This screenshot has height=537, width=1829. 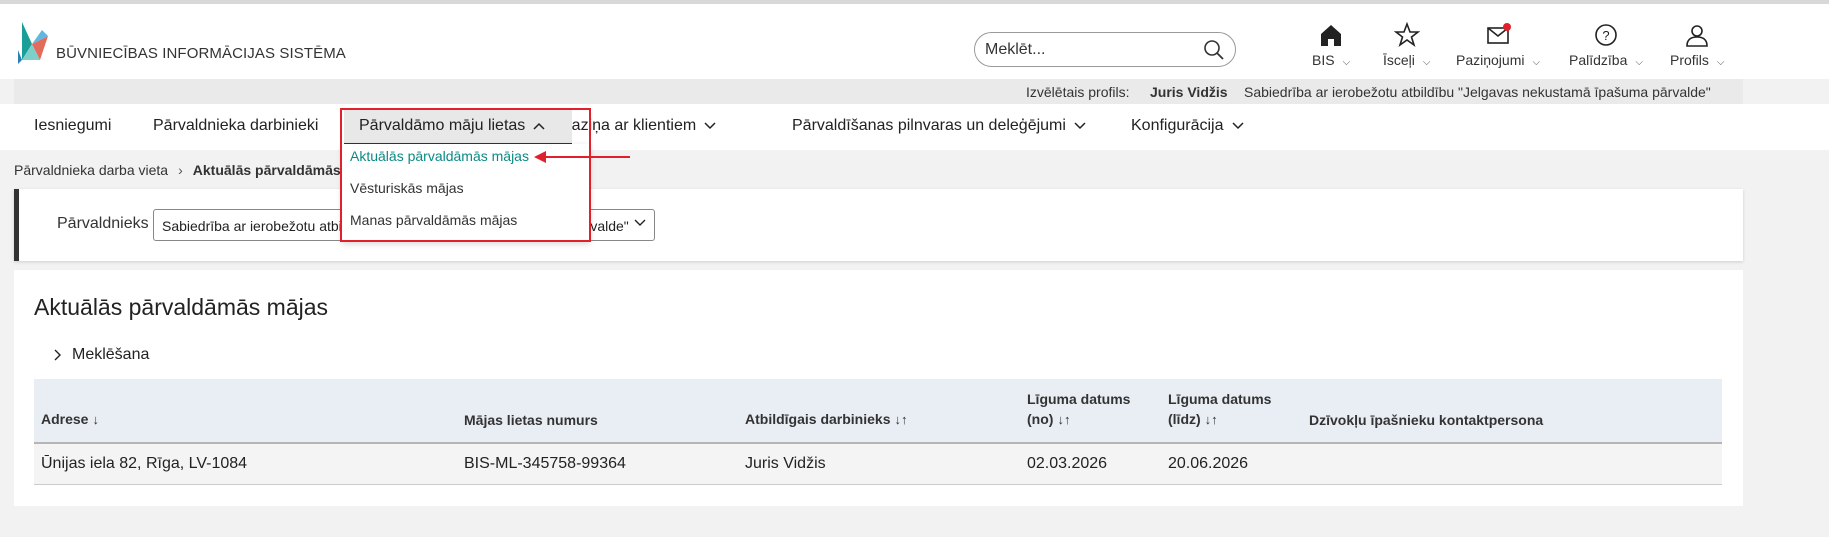 I want to click on column-header-contact-label: Dzīvokļu īpašnieku kontaktpersona, so click(x=1426, y=420).